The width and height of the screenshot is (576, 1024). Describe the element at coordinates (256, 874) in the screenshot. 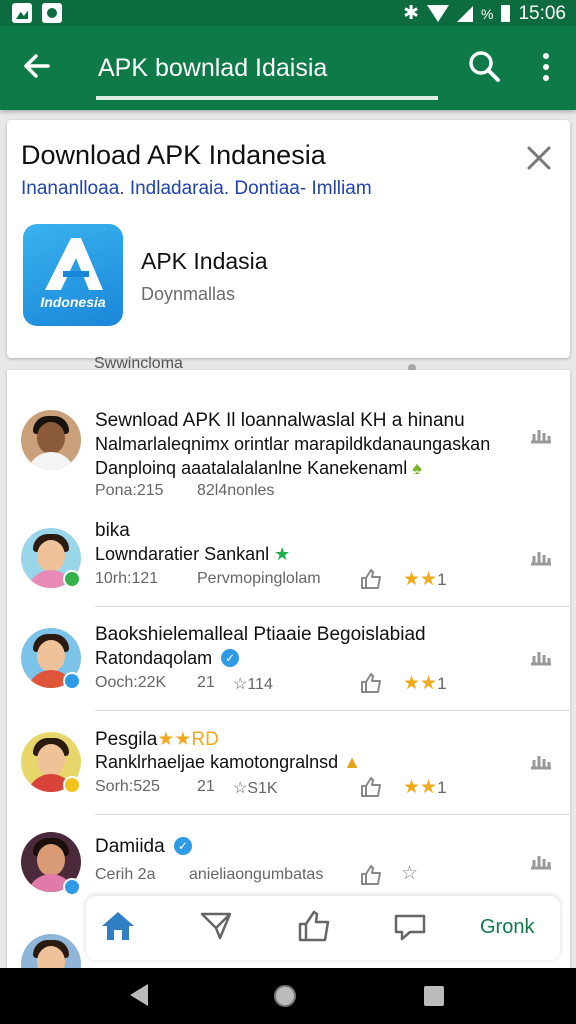

I see `item-meta-secondary: anieliaongumbatas` at that location.